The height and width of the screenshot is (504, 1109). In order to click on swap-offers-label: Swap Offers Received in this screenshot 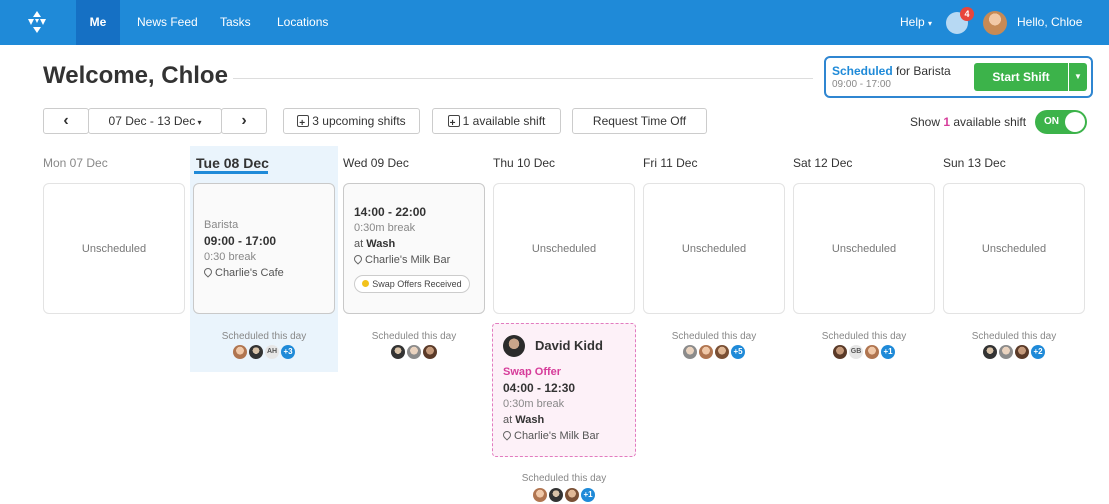, I will do `click(417, 284)`.